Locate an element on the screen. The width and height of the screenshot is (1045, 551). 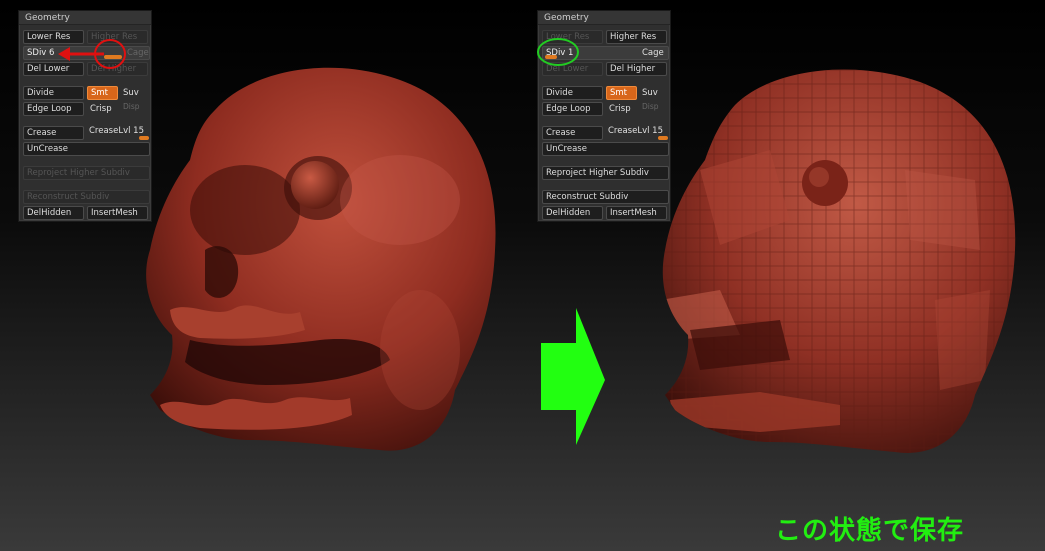
red-arrow-annotation is located at coordinates (92, 54).